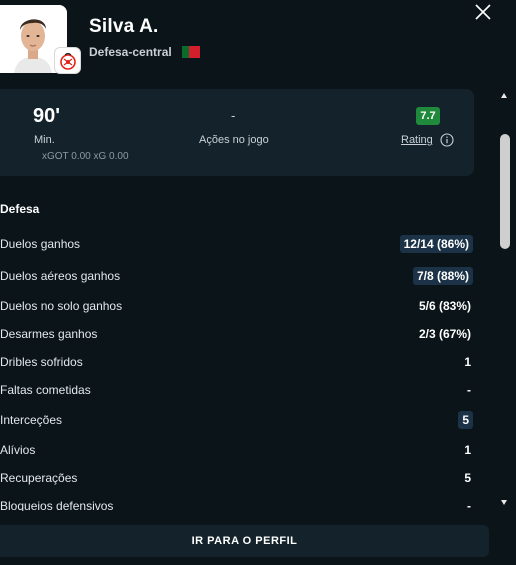  Describe the element at coordinates (505, 191) in the screenshot. I see `scrollbar-thumb` at that location.